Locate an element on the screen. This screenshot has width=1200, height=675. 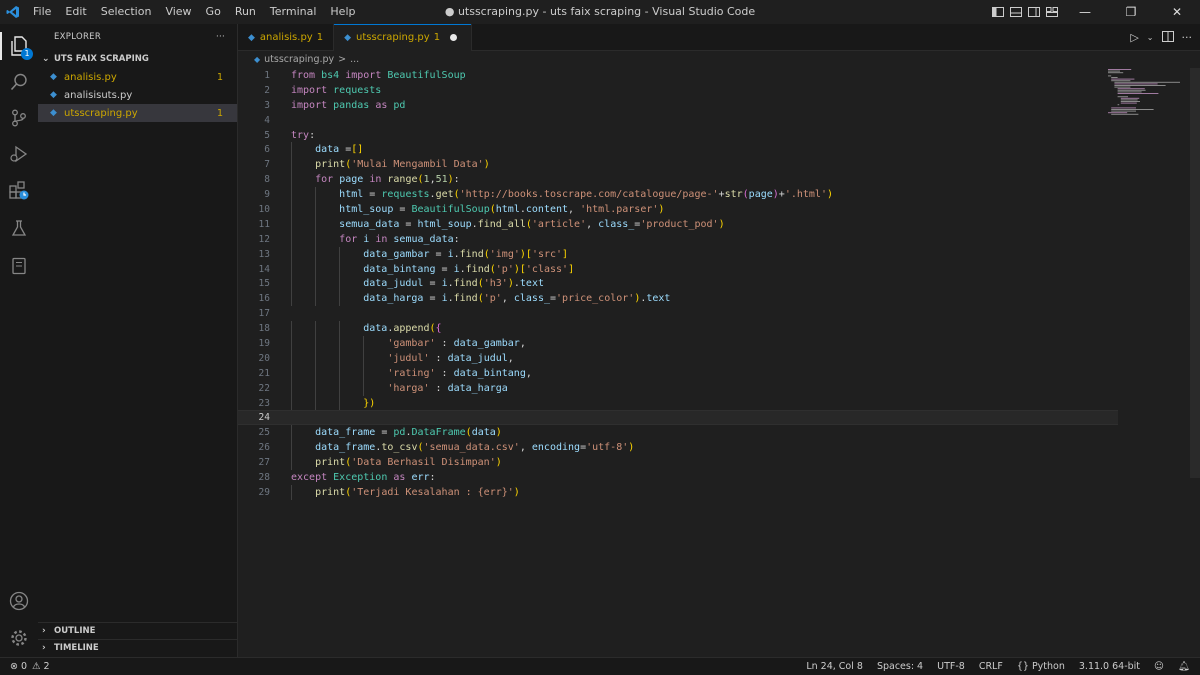
explorer-more-actions-button: ··· is located at coordinates (220, 37).